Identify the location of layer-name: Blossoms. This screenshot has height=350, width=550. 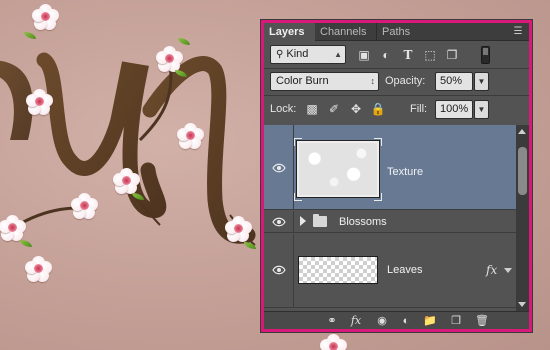
(363, 222).